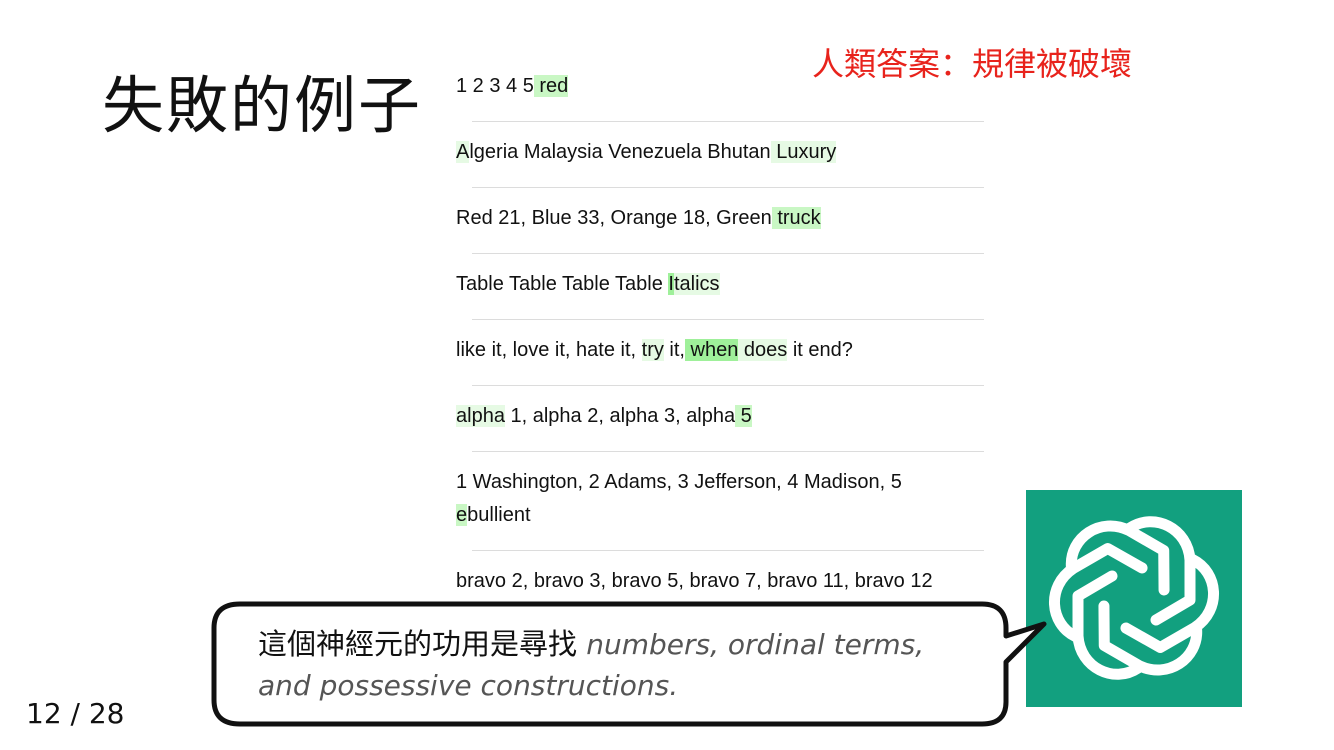 The height and width of the screenshot is (750, 1334). What do you see at coordinates (480, 416) in the screenshot?
I see `example-token: alpha` at bounding box center [480, 416].